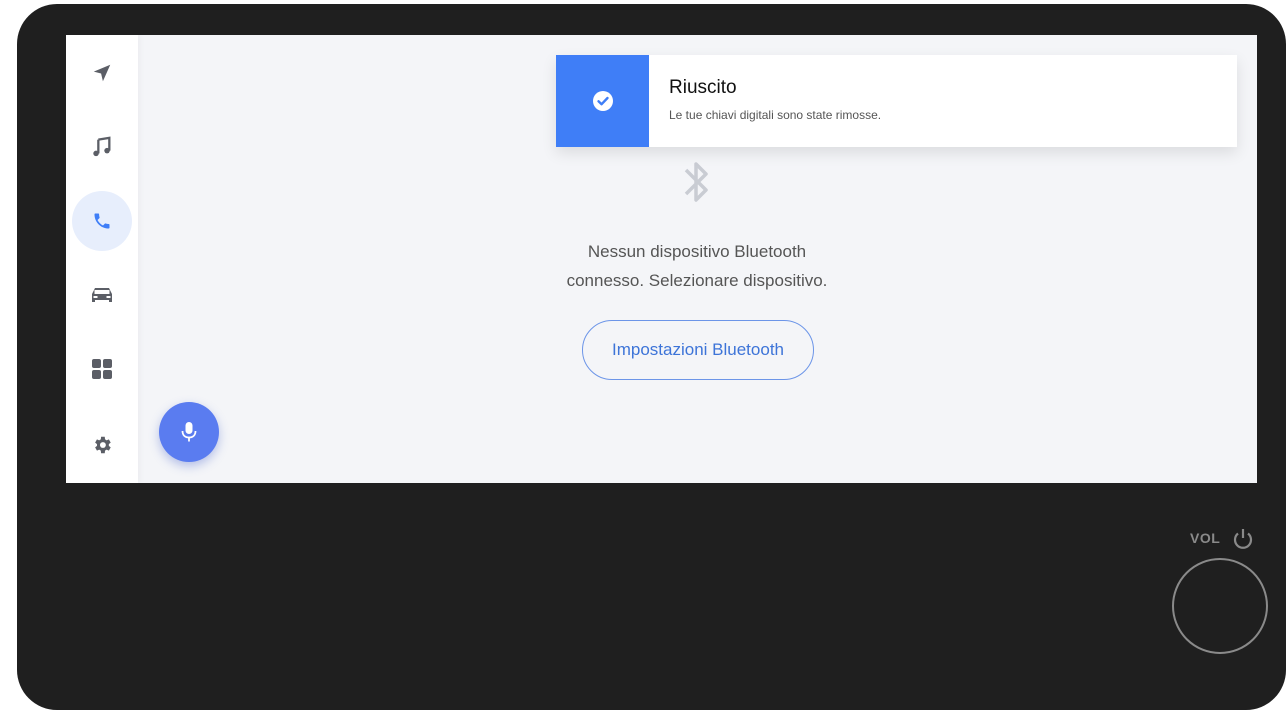 This screenshot has height=710, width=1286. I want to click on navigation-icon, so click(102, 73).